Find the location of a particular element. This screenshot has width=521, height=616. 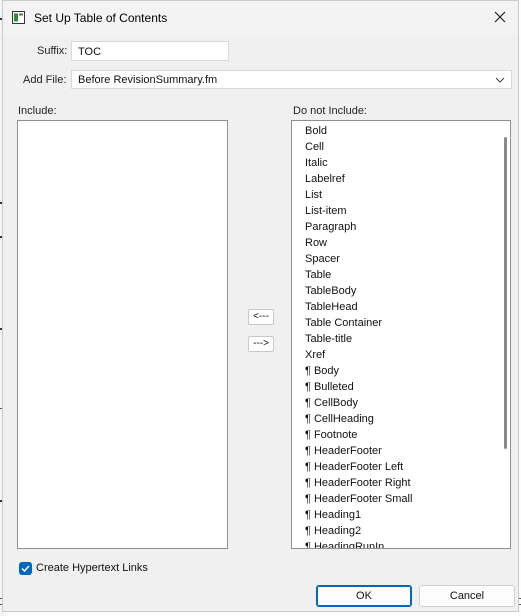

hypertext-checkbox is located at coordinates (25, 568).